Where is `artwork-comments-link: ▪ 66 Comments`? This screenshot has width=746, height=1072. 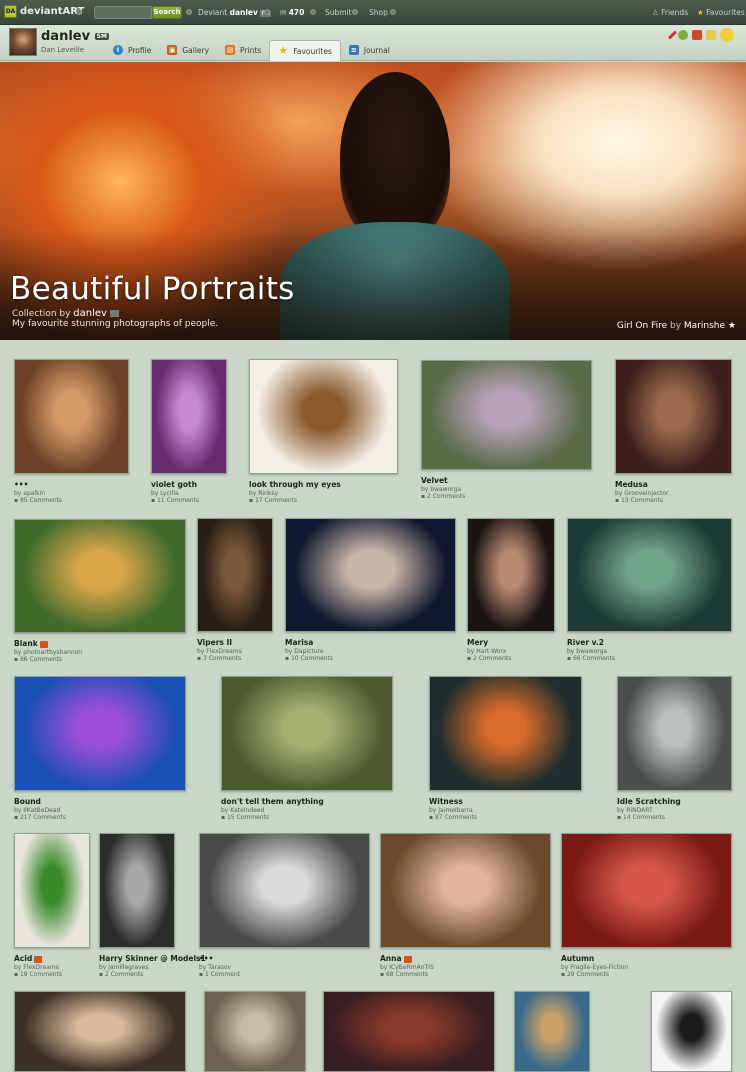
artwork-comments-link: ▪ 66 Comments is located at coordinates (591, 658).